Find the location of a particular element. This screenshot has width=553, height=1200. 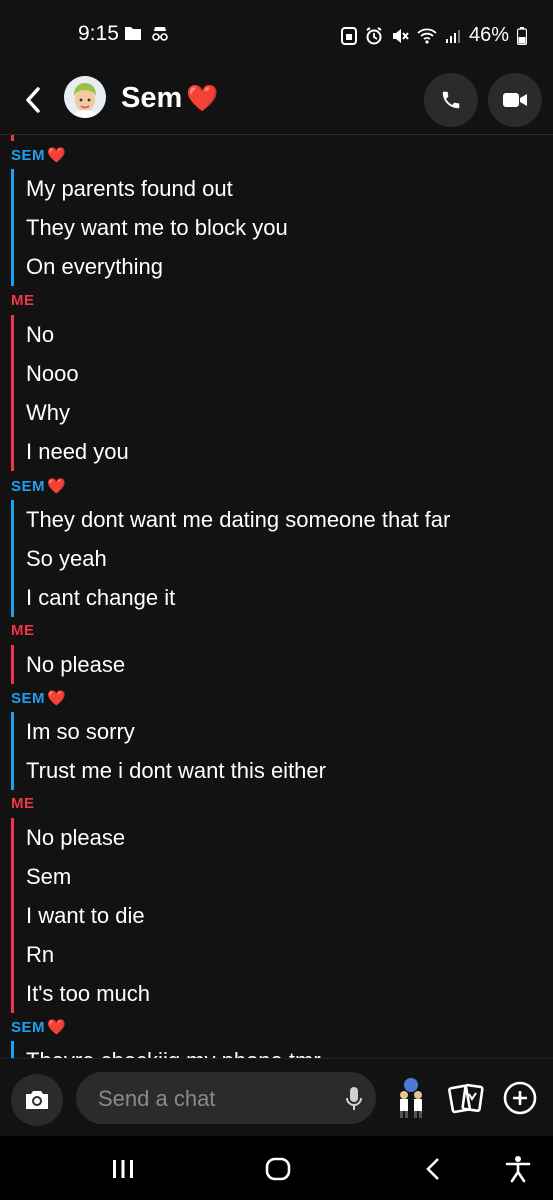

message-text: No is located at coordinates (40, 334).